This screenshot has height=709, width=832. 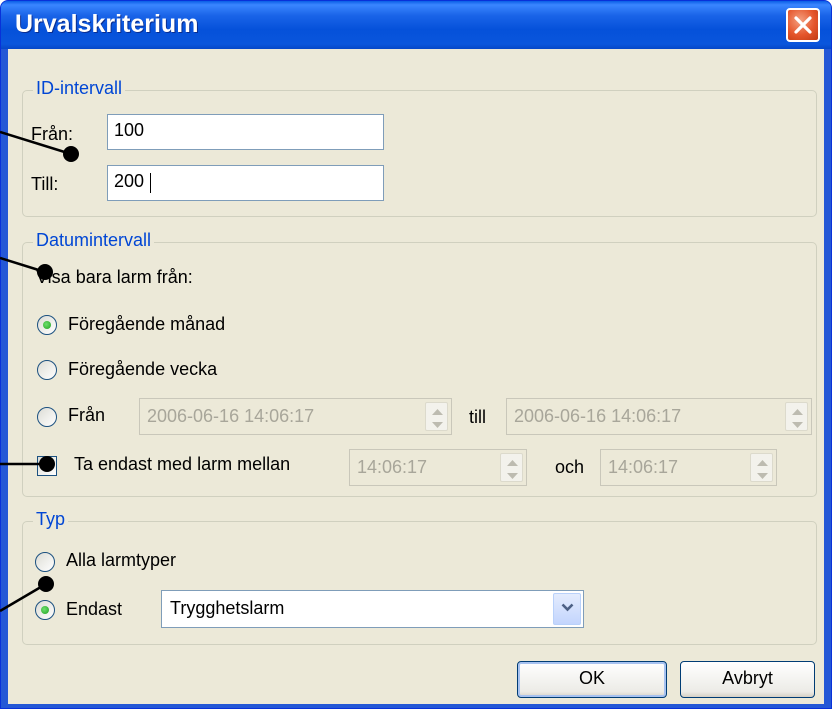 I want to click on to-datetime-value: 2006-06-16 14:06:17, so click(x=598, y=416).